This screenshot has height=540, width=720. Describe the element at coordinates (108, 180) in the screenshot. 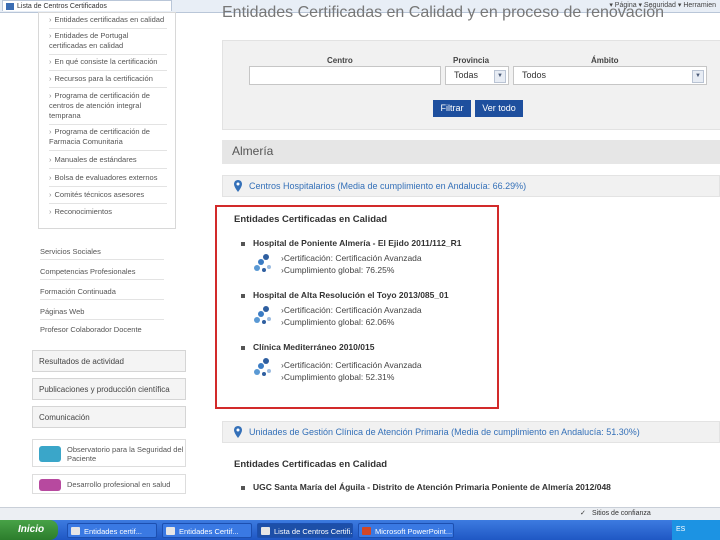

I see `sidebar-subitem: › Bolsa de evaluadores externos` at that location.